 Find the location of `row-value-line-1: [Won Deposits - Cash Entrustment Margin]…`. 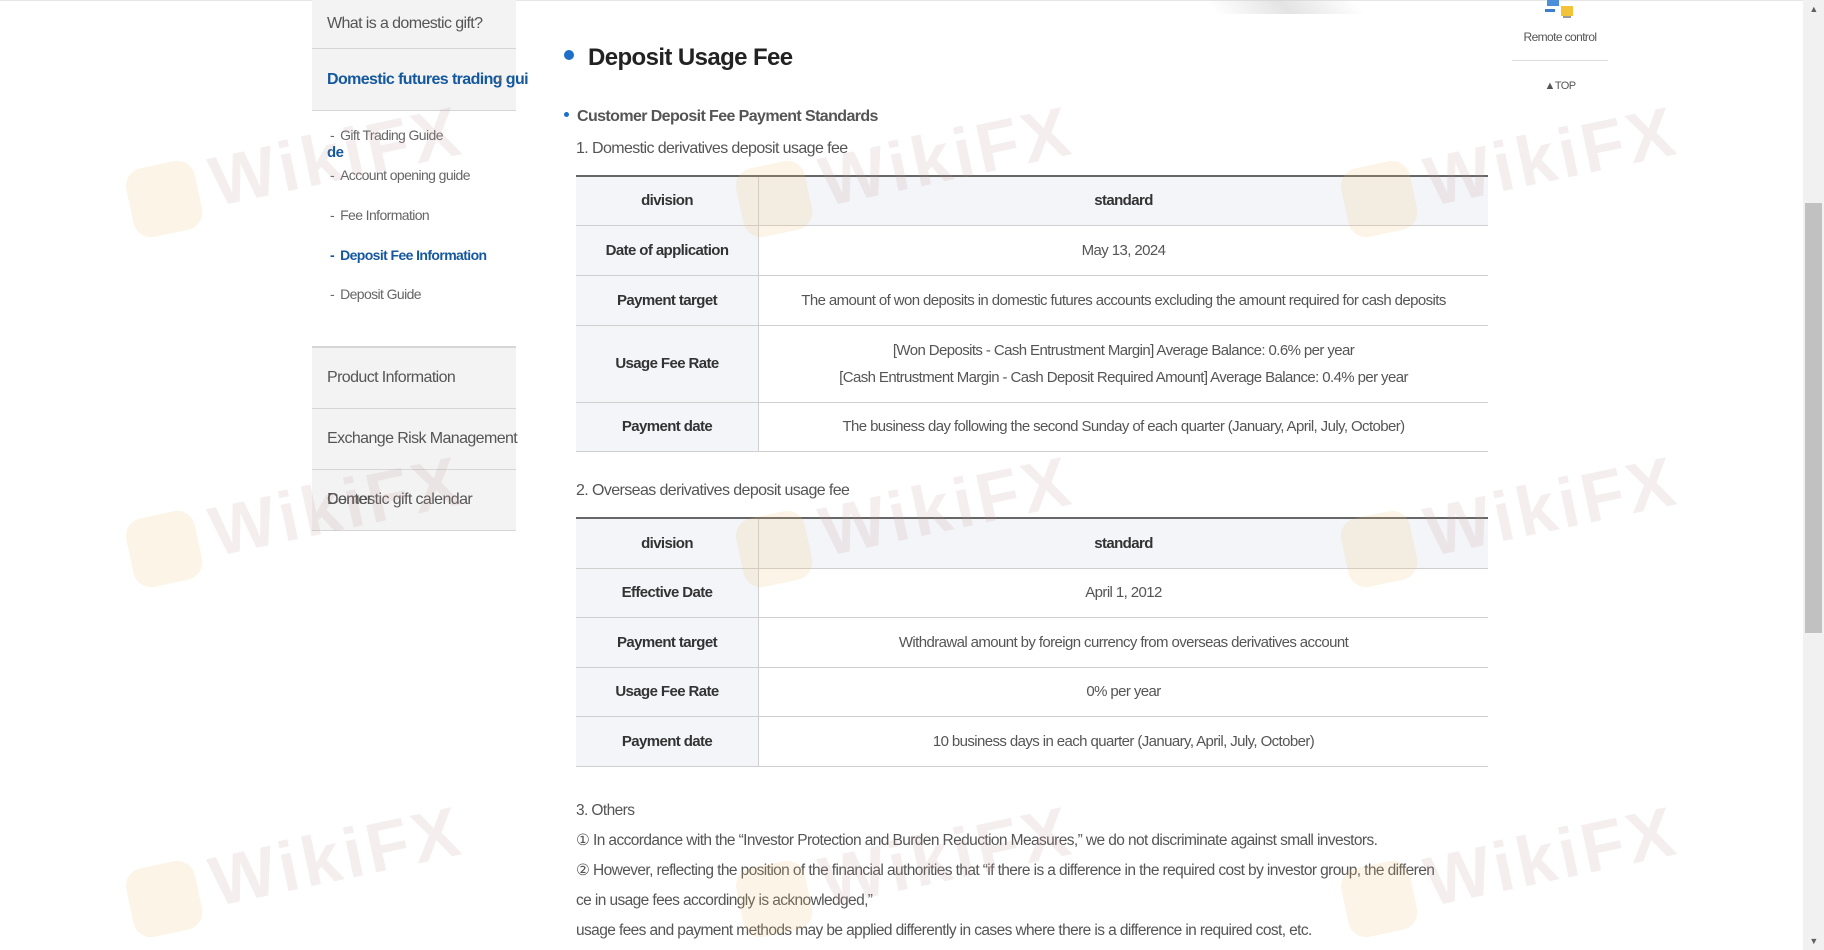

row-value-line-1: [Won Deposits - Cash Entrustment Margin]… is located at coordinates (1123, 350).